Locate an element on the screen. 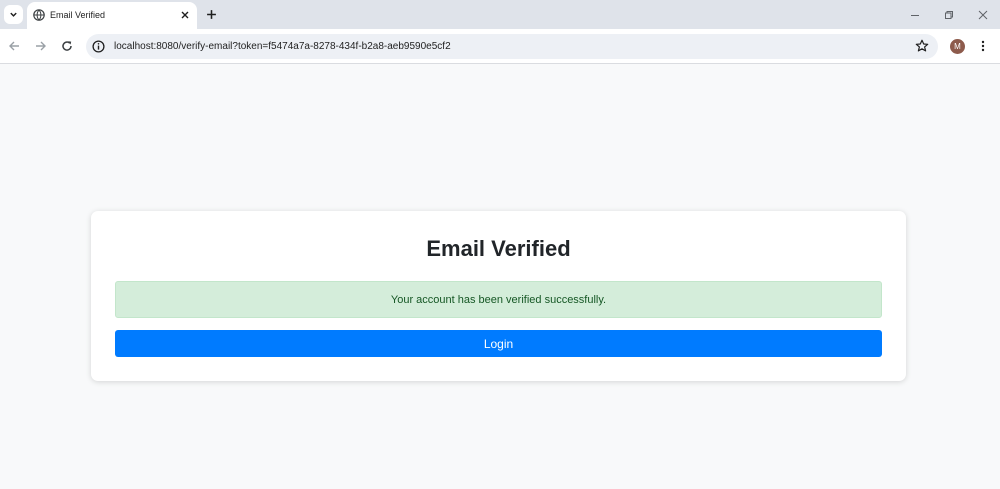 Image resolution: width=1000 pixels, height=489 pixels. tab-close-button is located at coordinates (185, 15).